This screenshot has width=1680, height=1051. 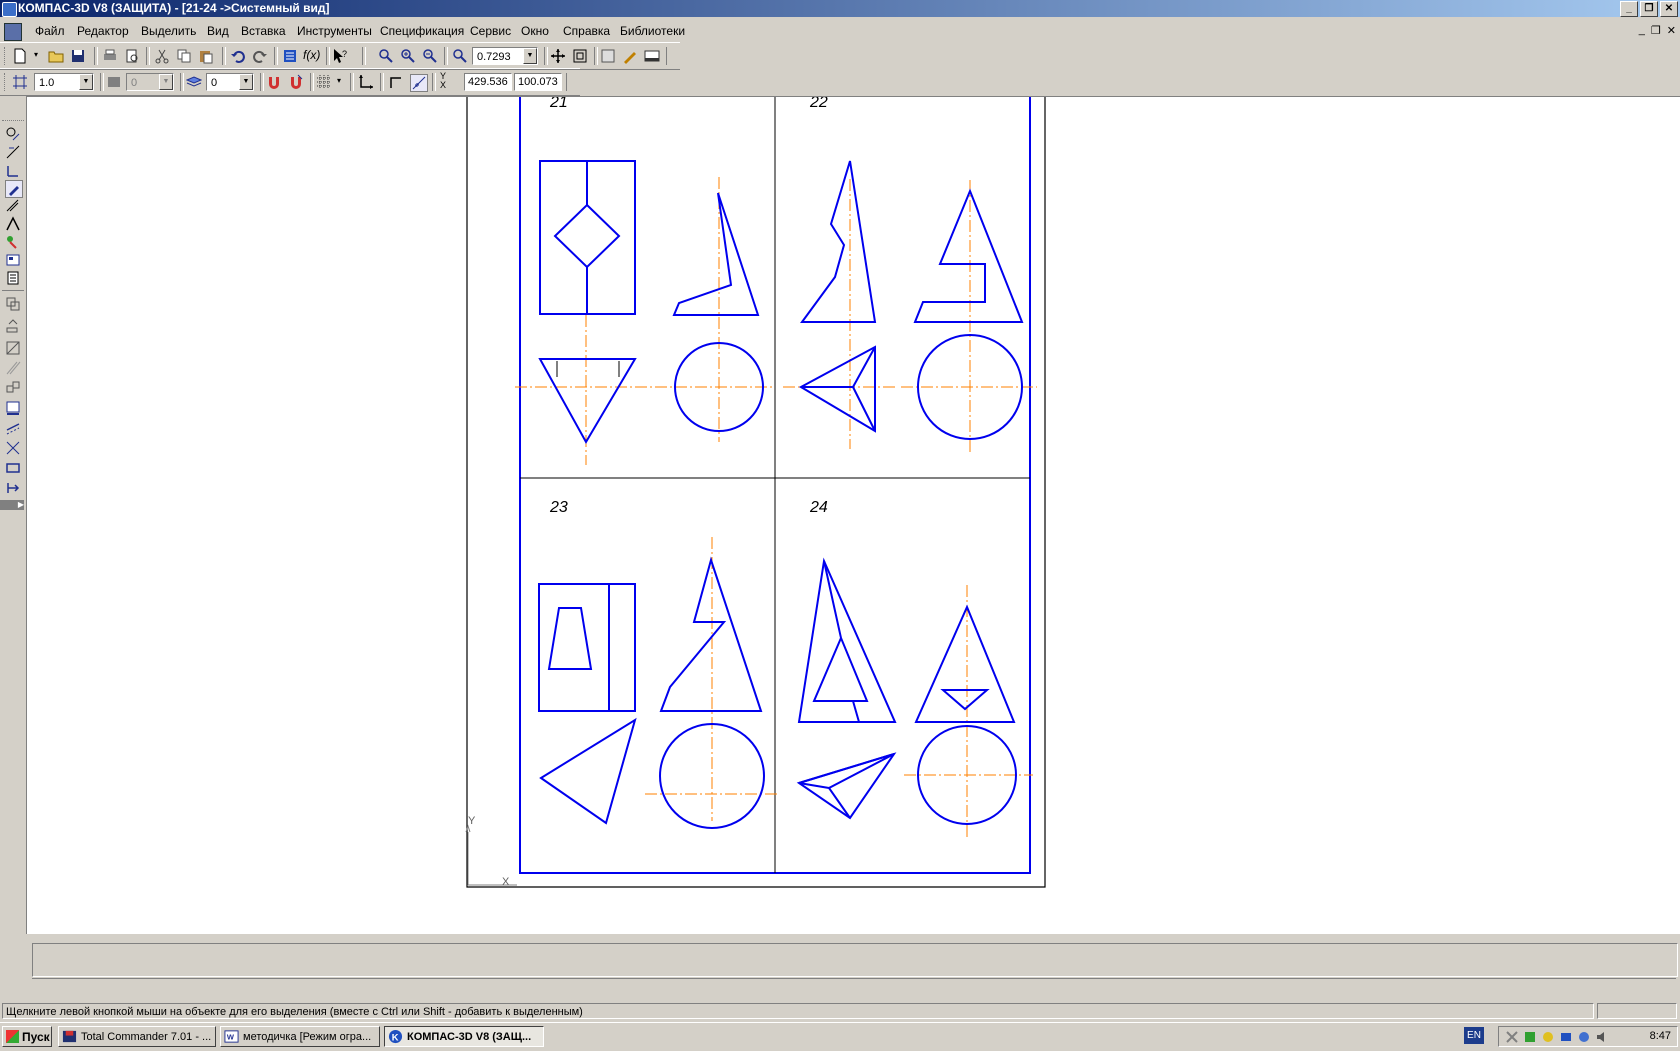 What do you see at coordinates (13, 242) in the screenshot?
I see `select-icon` at bounding box center [13, 242].